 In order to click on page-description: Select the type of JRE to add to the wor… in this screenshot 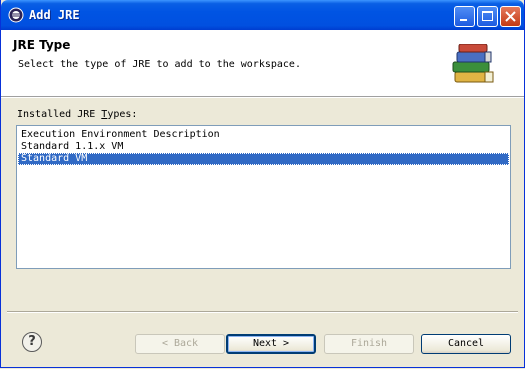, I will do `click(159, 64)`.